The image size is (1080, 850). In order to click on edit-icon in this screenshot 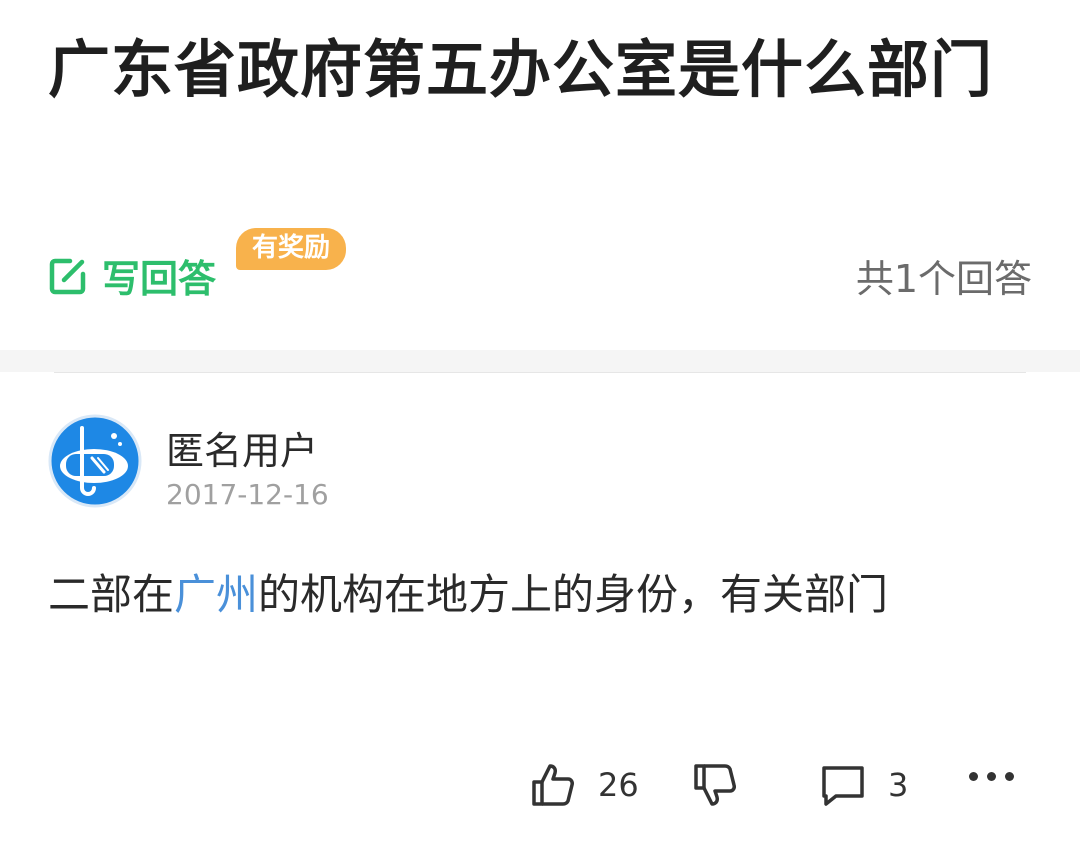, I will do `click(67, 276)`.